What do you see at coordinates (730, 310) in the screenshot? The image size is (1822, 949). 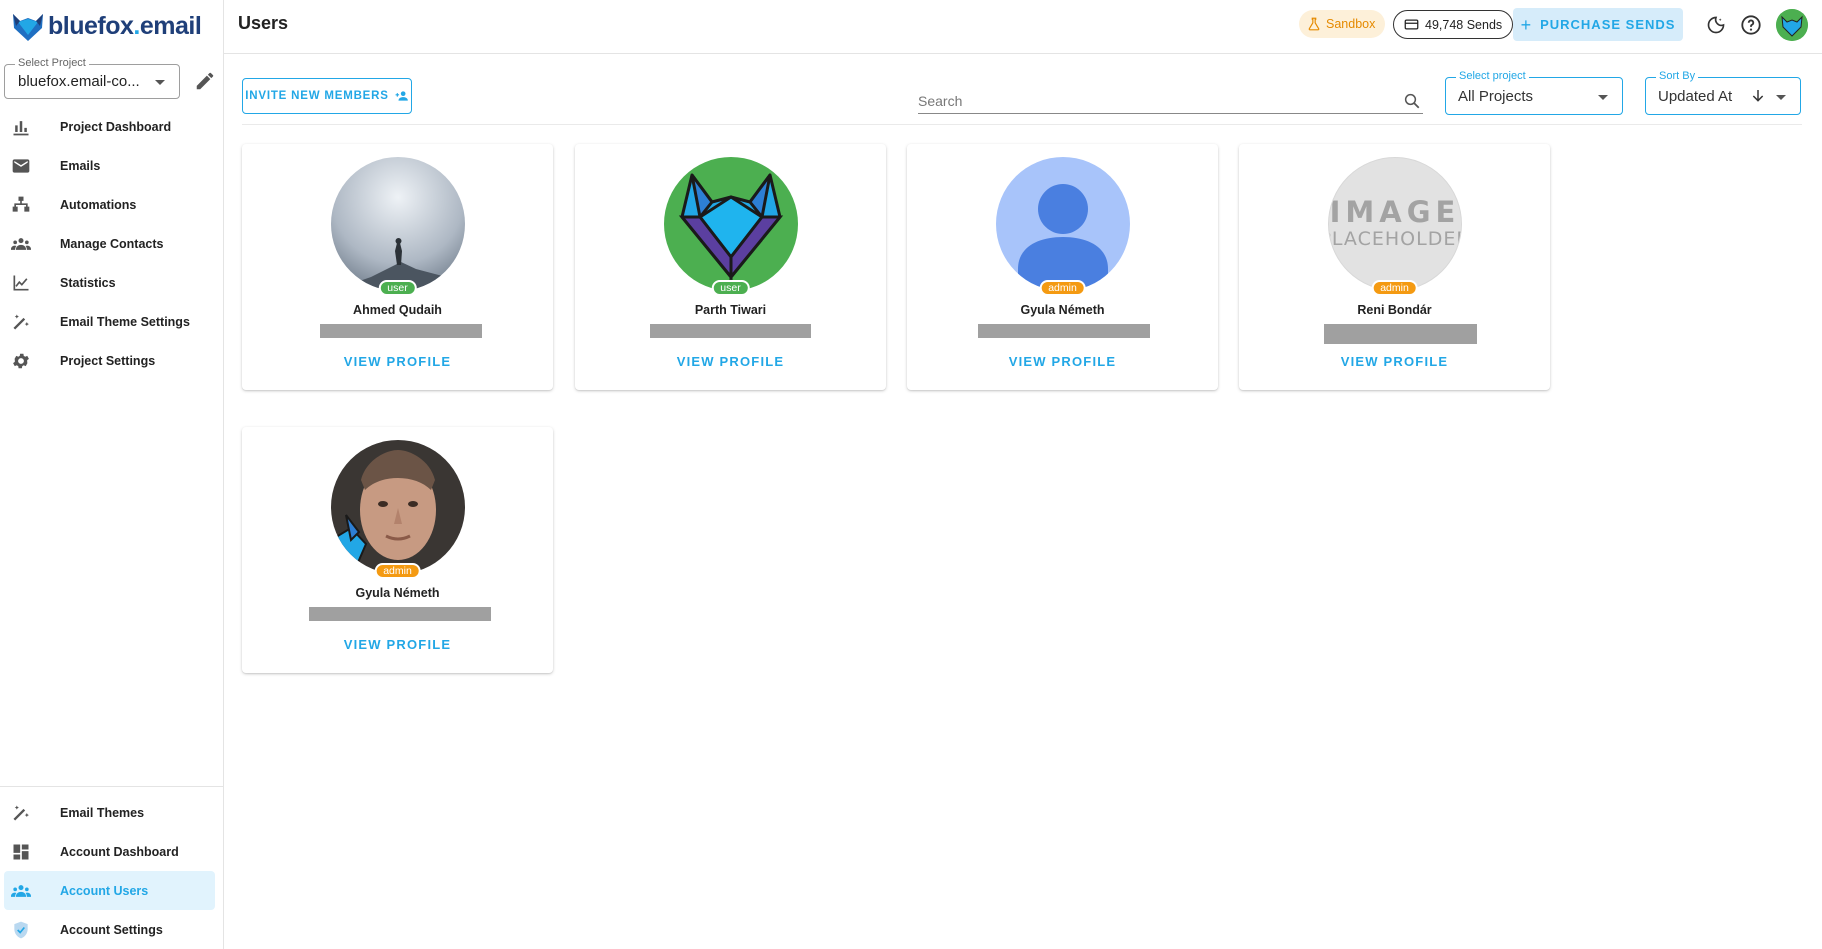 I see `user-name: Parth Tiwari` at bounding box center [730, 310].